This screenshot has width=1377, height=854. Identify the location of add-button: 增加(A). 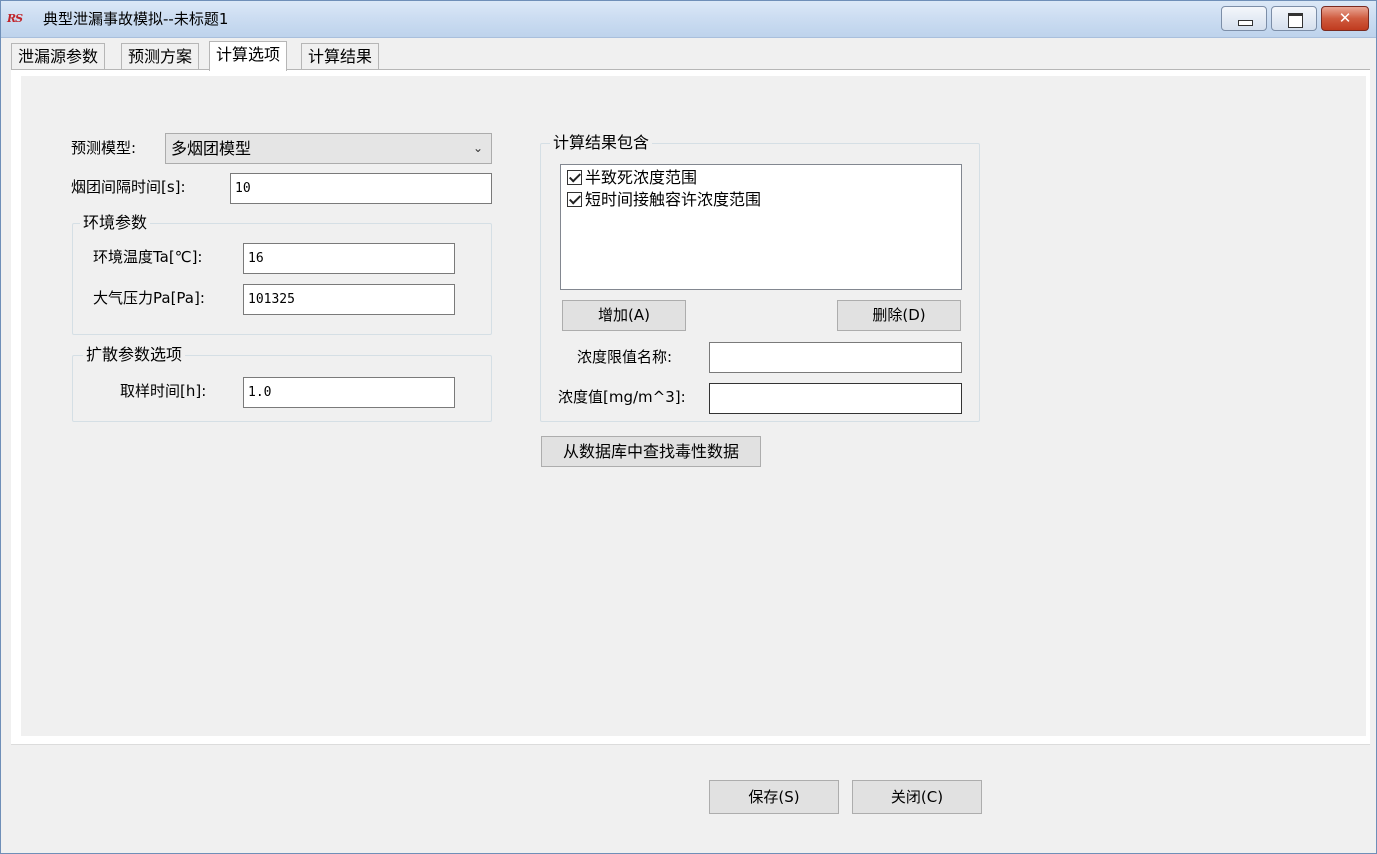
(624, 315).